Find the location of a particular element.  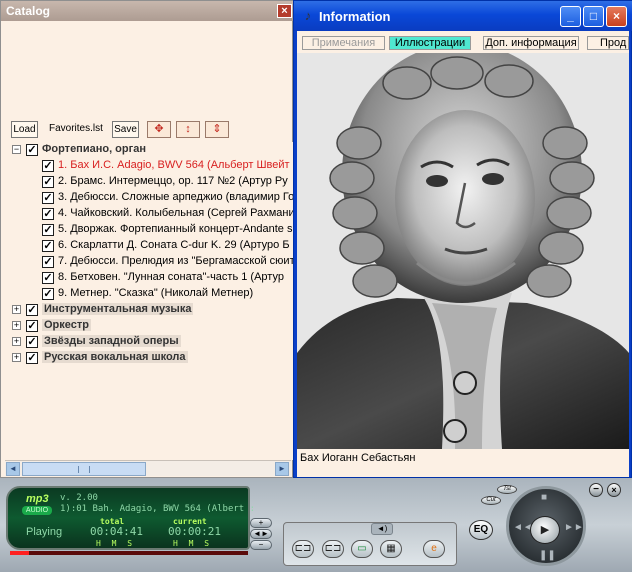

tree-item: ✓ 9. Метнер. "Сказка" (Николай Метнер) is located at coordinates (149, 294).